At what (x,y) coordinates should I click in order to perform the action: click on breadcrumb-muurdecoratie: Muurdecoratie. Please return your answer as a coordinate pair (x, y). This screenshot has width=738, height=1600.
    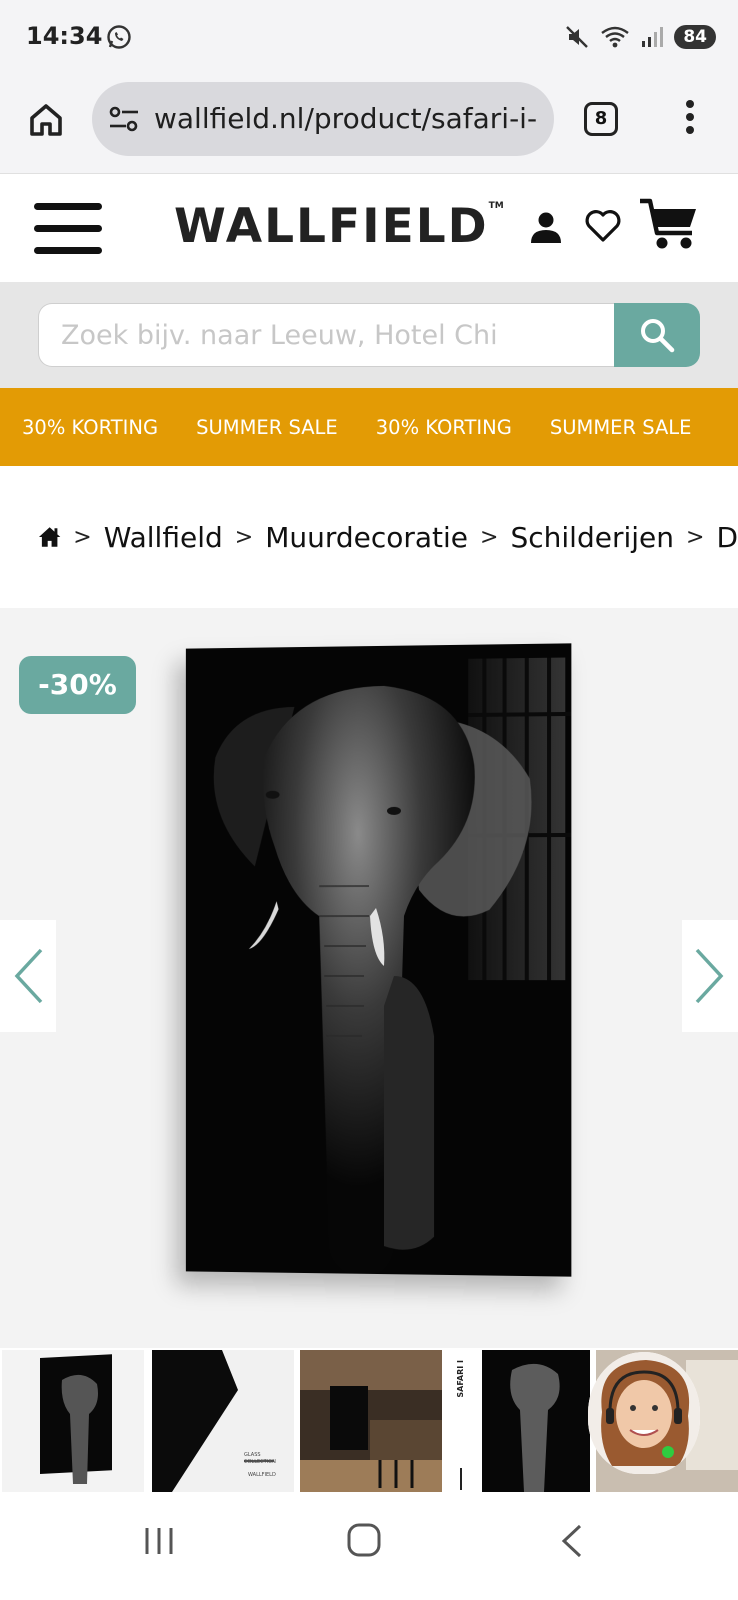
    Looking at the image, I should click on (366, 537).